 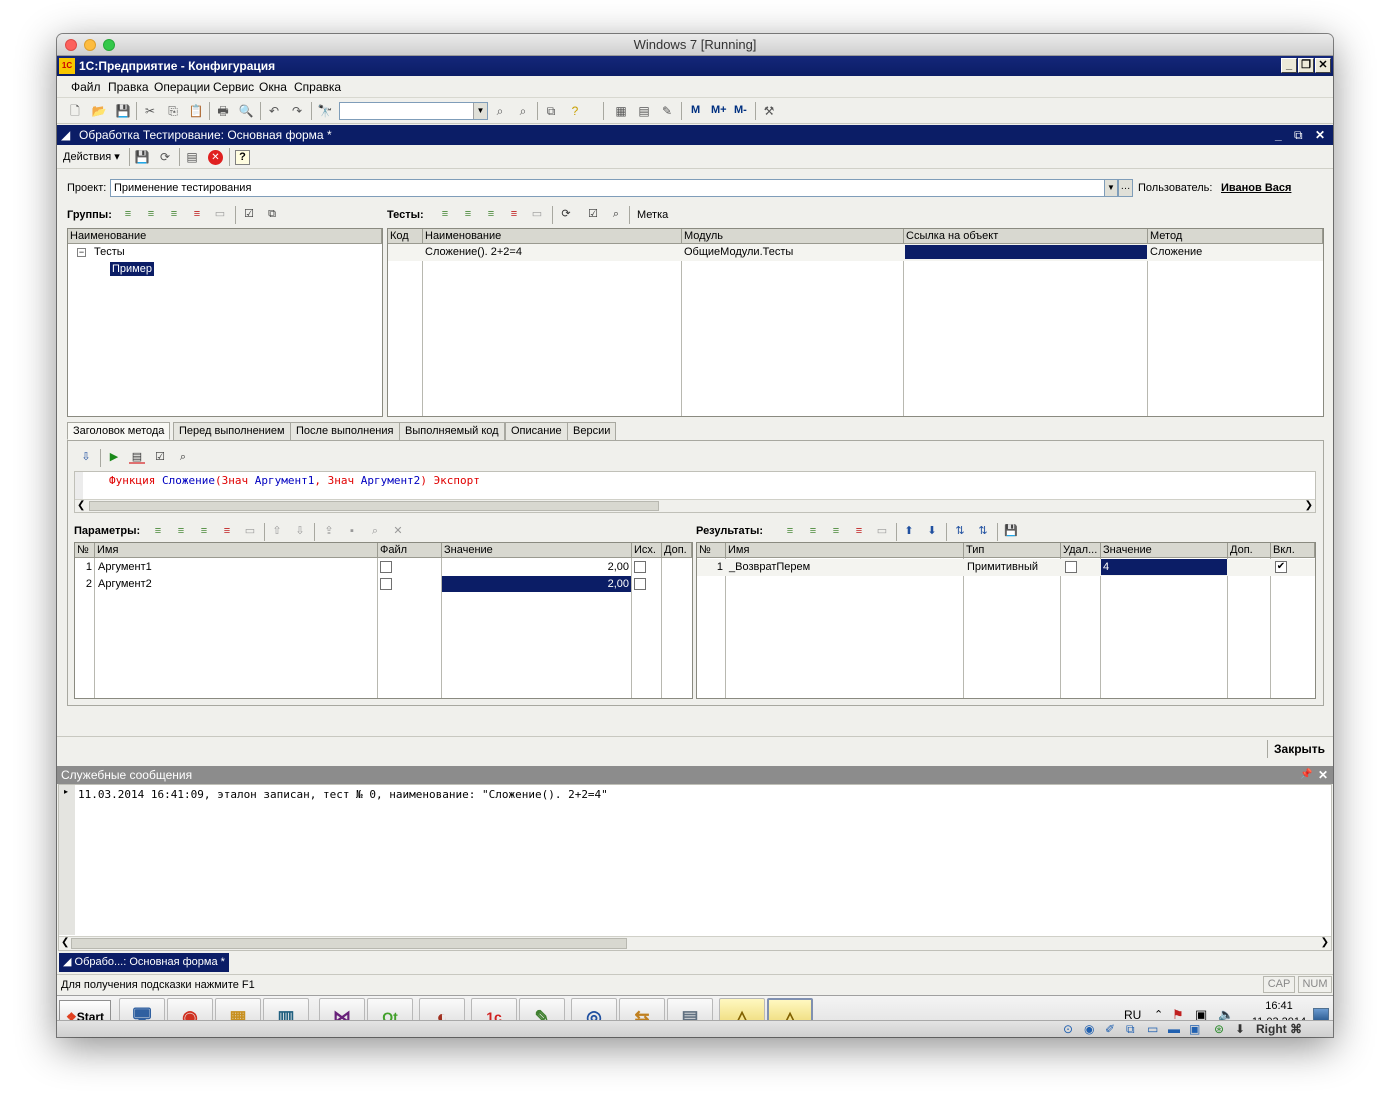 What do you see at coordinates (960, 531) in the screenshot?
I see `sort-asc-icon: ⇅` at bounding box center [960, 531].